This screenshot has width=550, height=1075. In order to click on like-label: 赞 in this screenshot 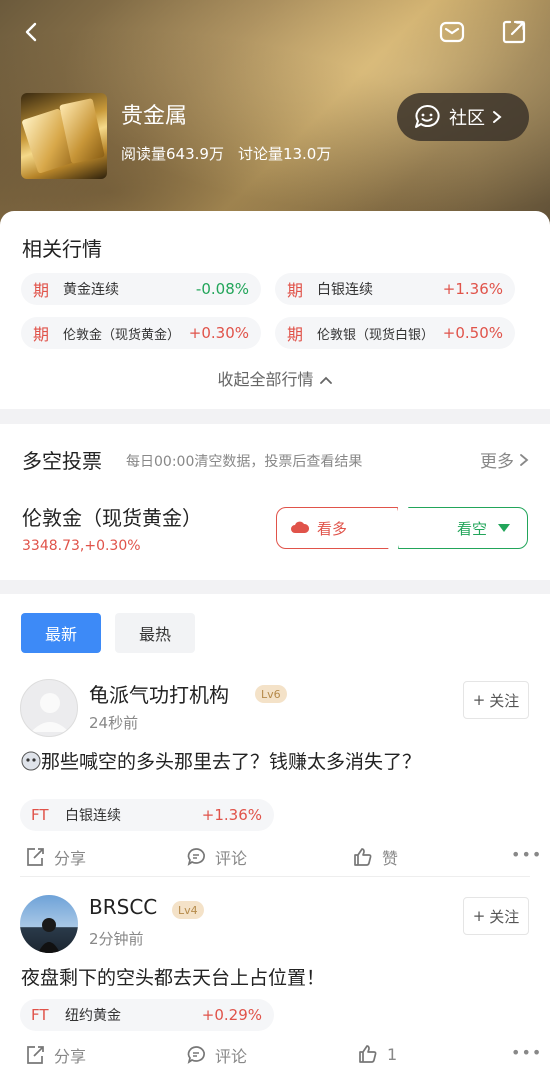, I will do `click(390, 858)`.